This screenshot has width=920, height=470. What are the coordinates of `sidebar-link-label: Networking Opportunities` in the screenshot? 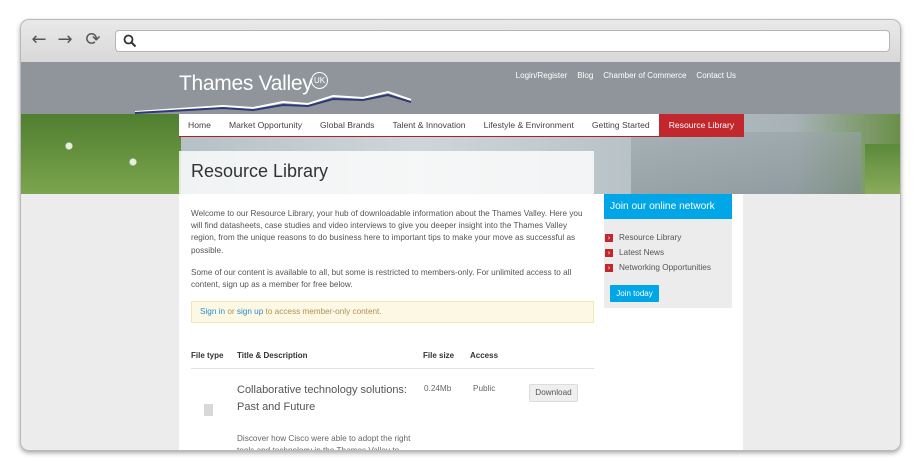 It's located at (665, 267).